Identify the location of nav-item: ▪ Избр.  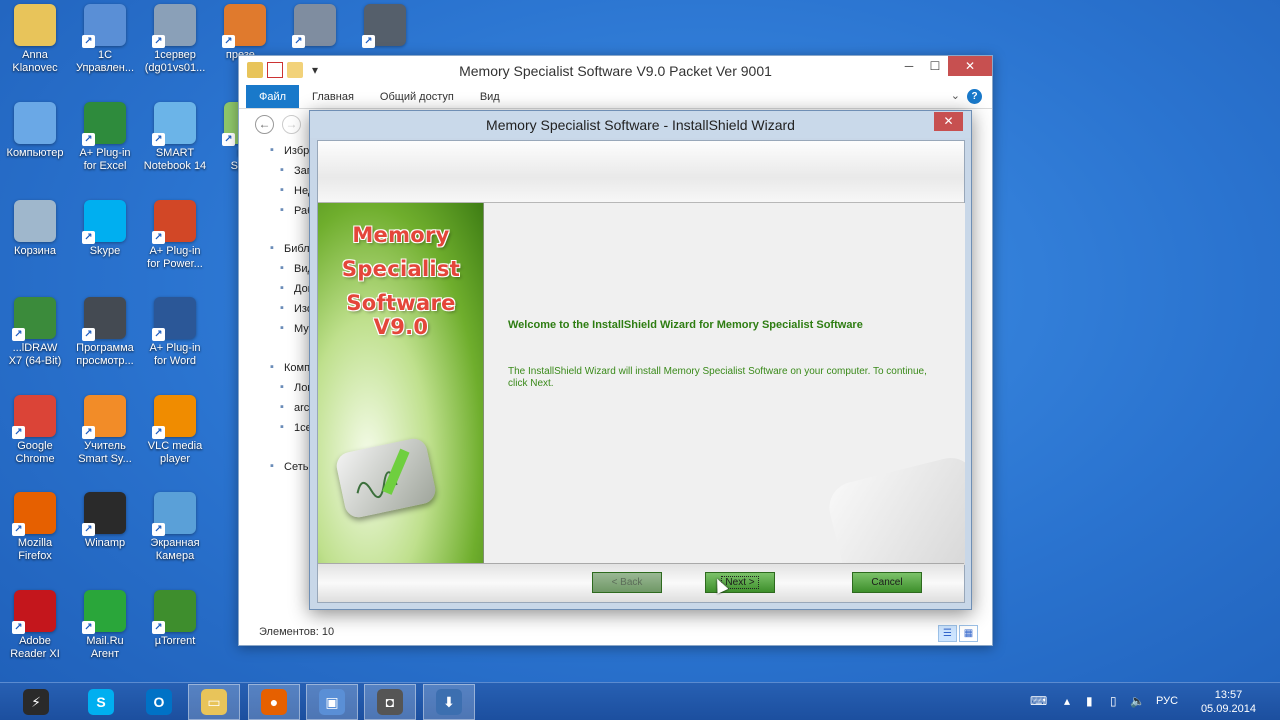
(287, 150).